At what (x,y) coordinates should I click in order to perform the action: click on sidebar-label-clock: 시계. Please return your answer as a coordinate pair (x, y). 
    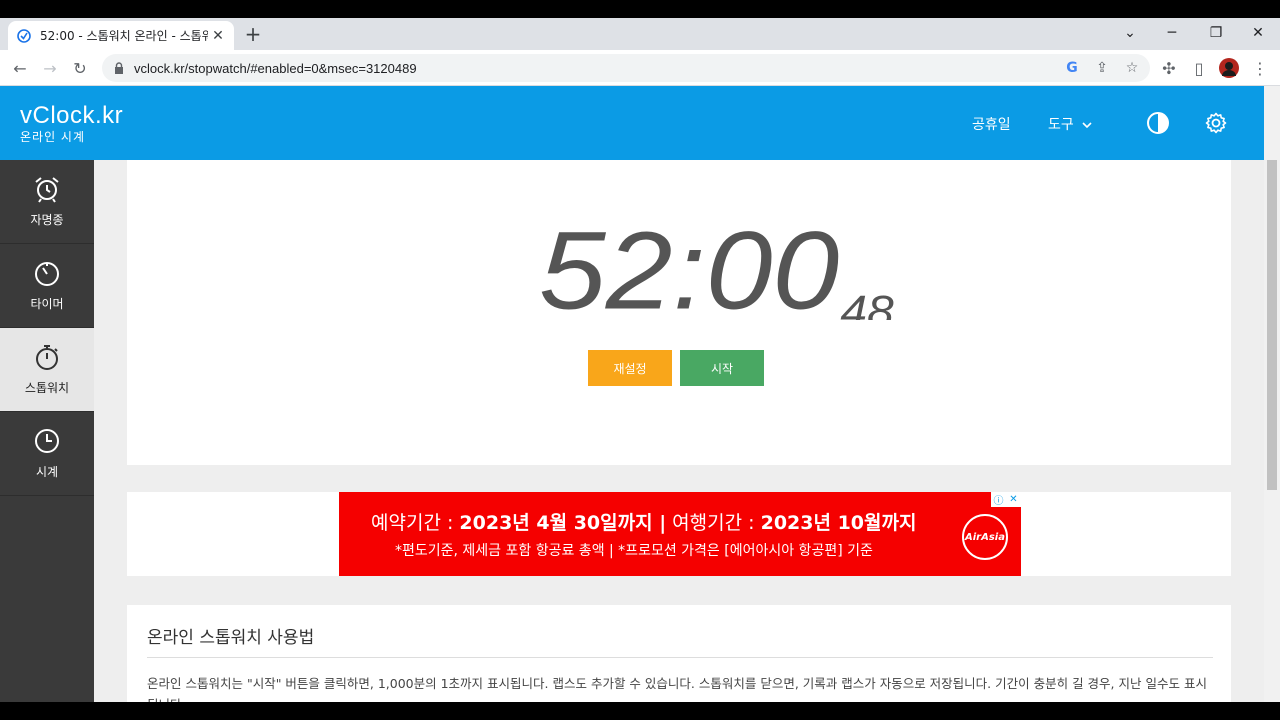
    Looking at the image, I should click on (47, 472).